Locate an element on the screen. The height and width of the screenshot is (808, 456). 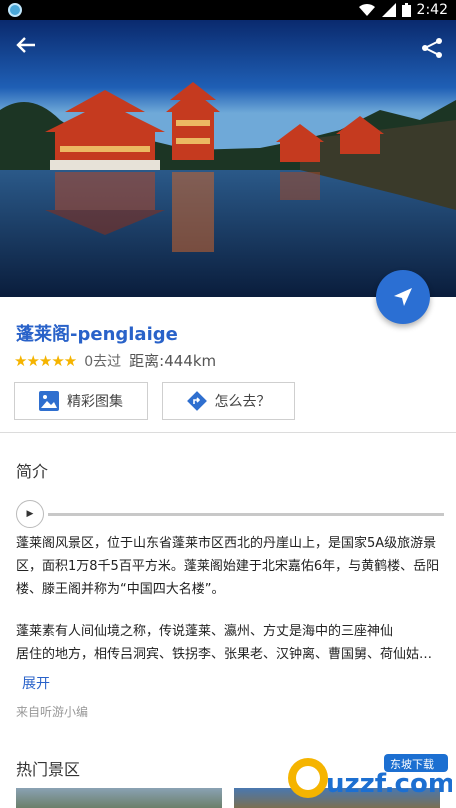
play-icon: ▶ is located at coordinates (30, 514).